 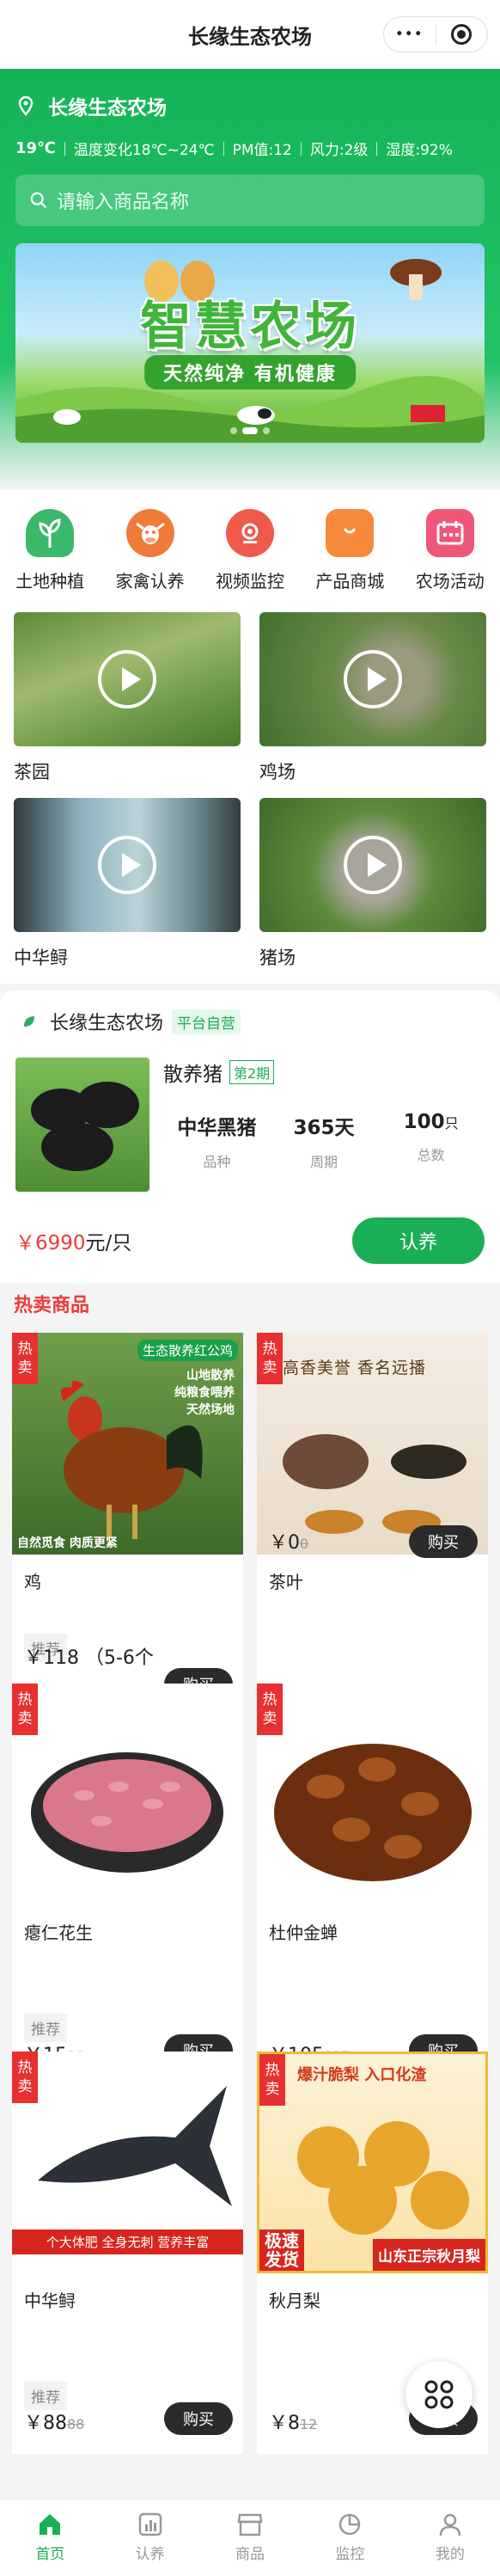 I want to click on product-card-cicada: 热卖 杜仲金蝉 ￥105135 购买, so click(x=372, y=1885).